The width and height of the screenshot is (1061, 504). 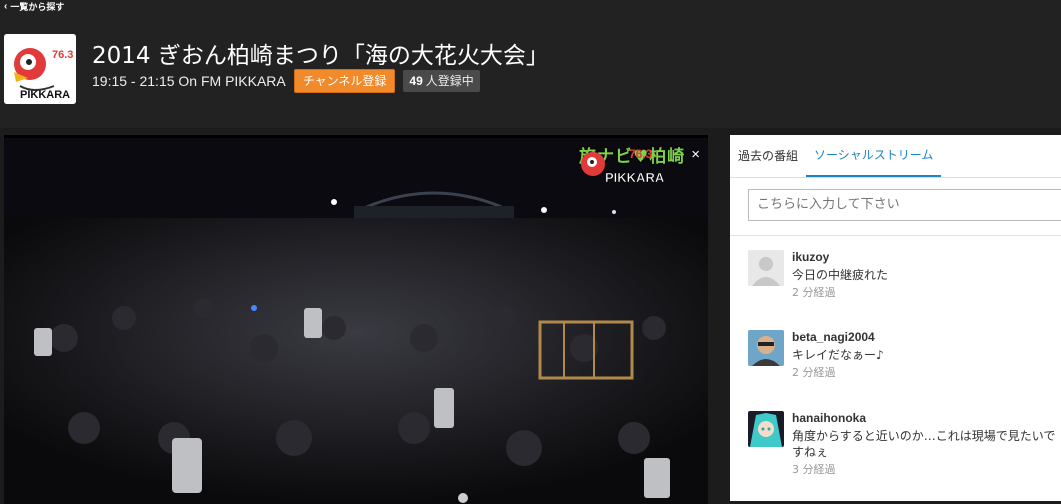 I want to click on panel-tabs: 過去の番組 ソーシャルストリーム, so click(x=895, y=156).